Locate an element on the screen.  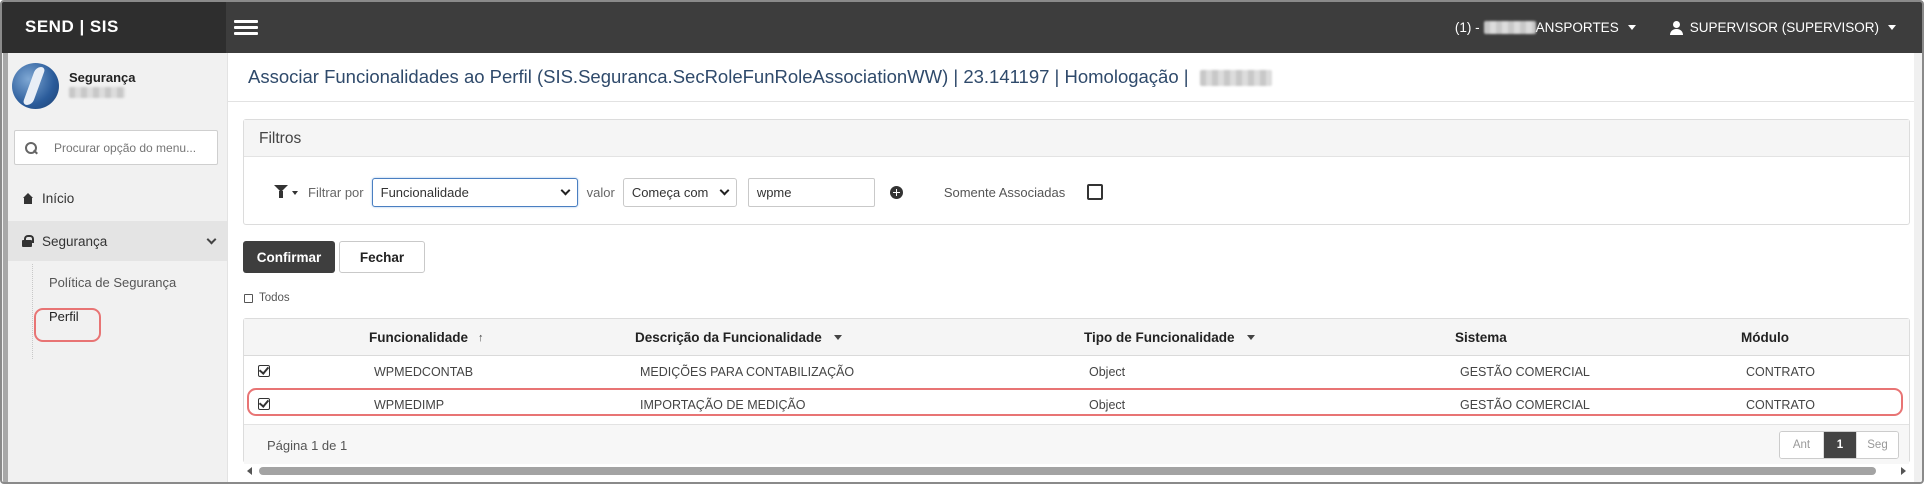
tree-connector is located at coordinates (32, 311).